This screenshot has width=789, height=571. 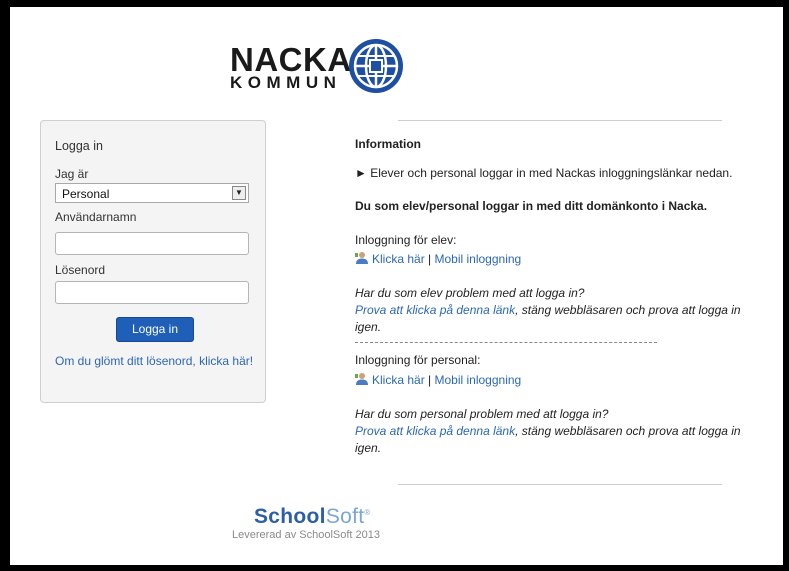 I want to click on top-divider, so click(x=560, y=120).